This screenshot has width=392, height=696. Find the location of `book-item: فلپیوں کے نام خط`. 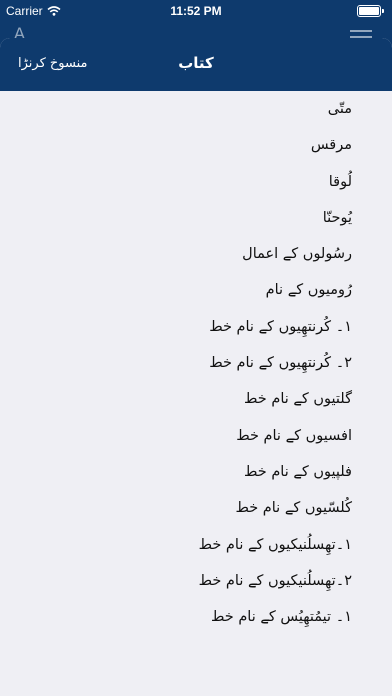

book-item: فلپیوں کے نام خط is located at coordinates (196, 472).